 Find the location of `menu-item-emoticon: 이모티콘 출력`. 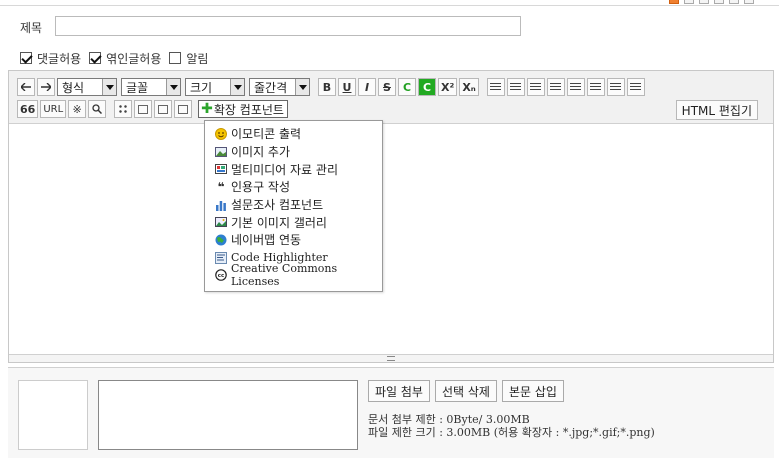

menu-item-emoticon: 이모티콘 출력 is located at coordinates (298, 134).